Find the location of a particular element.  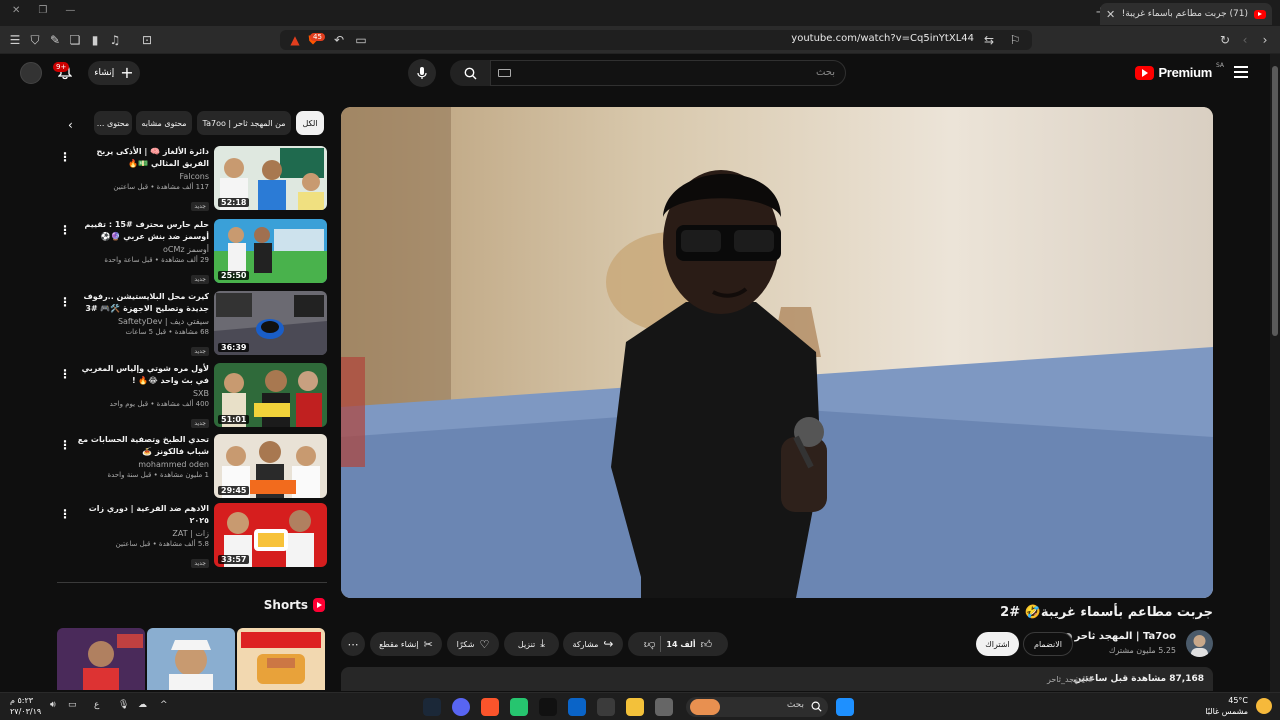

channel-name-text: Ta7oo | المهجد ثاحر is located at coordinates (1125, 636).